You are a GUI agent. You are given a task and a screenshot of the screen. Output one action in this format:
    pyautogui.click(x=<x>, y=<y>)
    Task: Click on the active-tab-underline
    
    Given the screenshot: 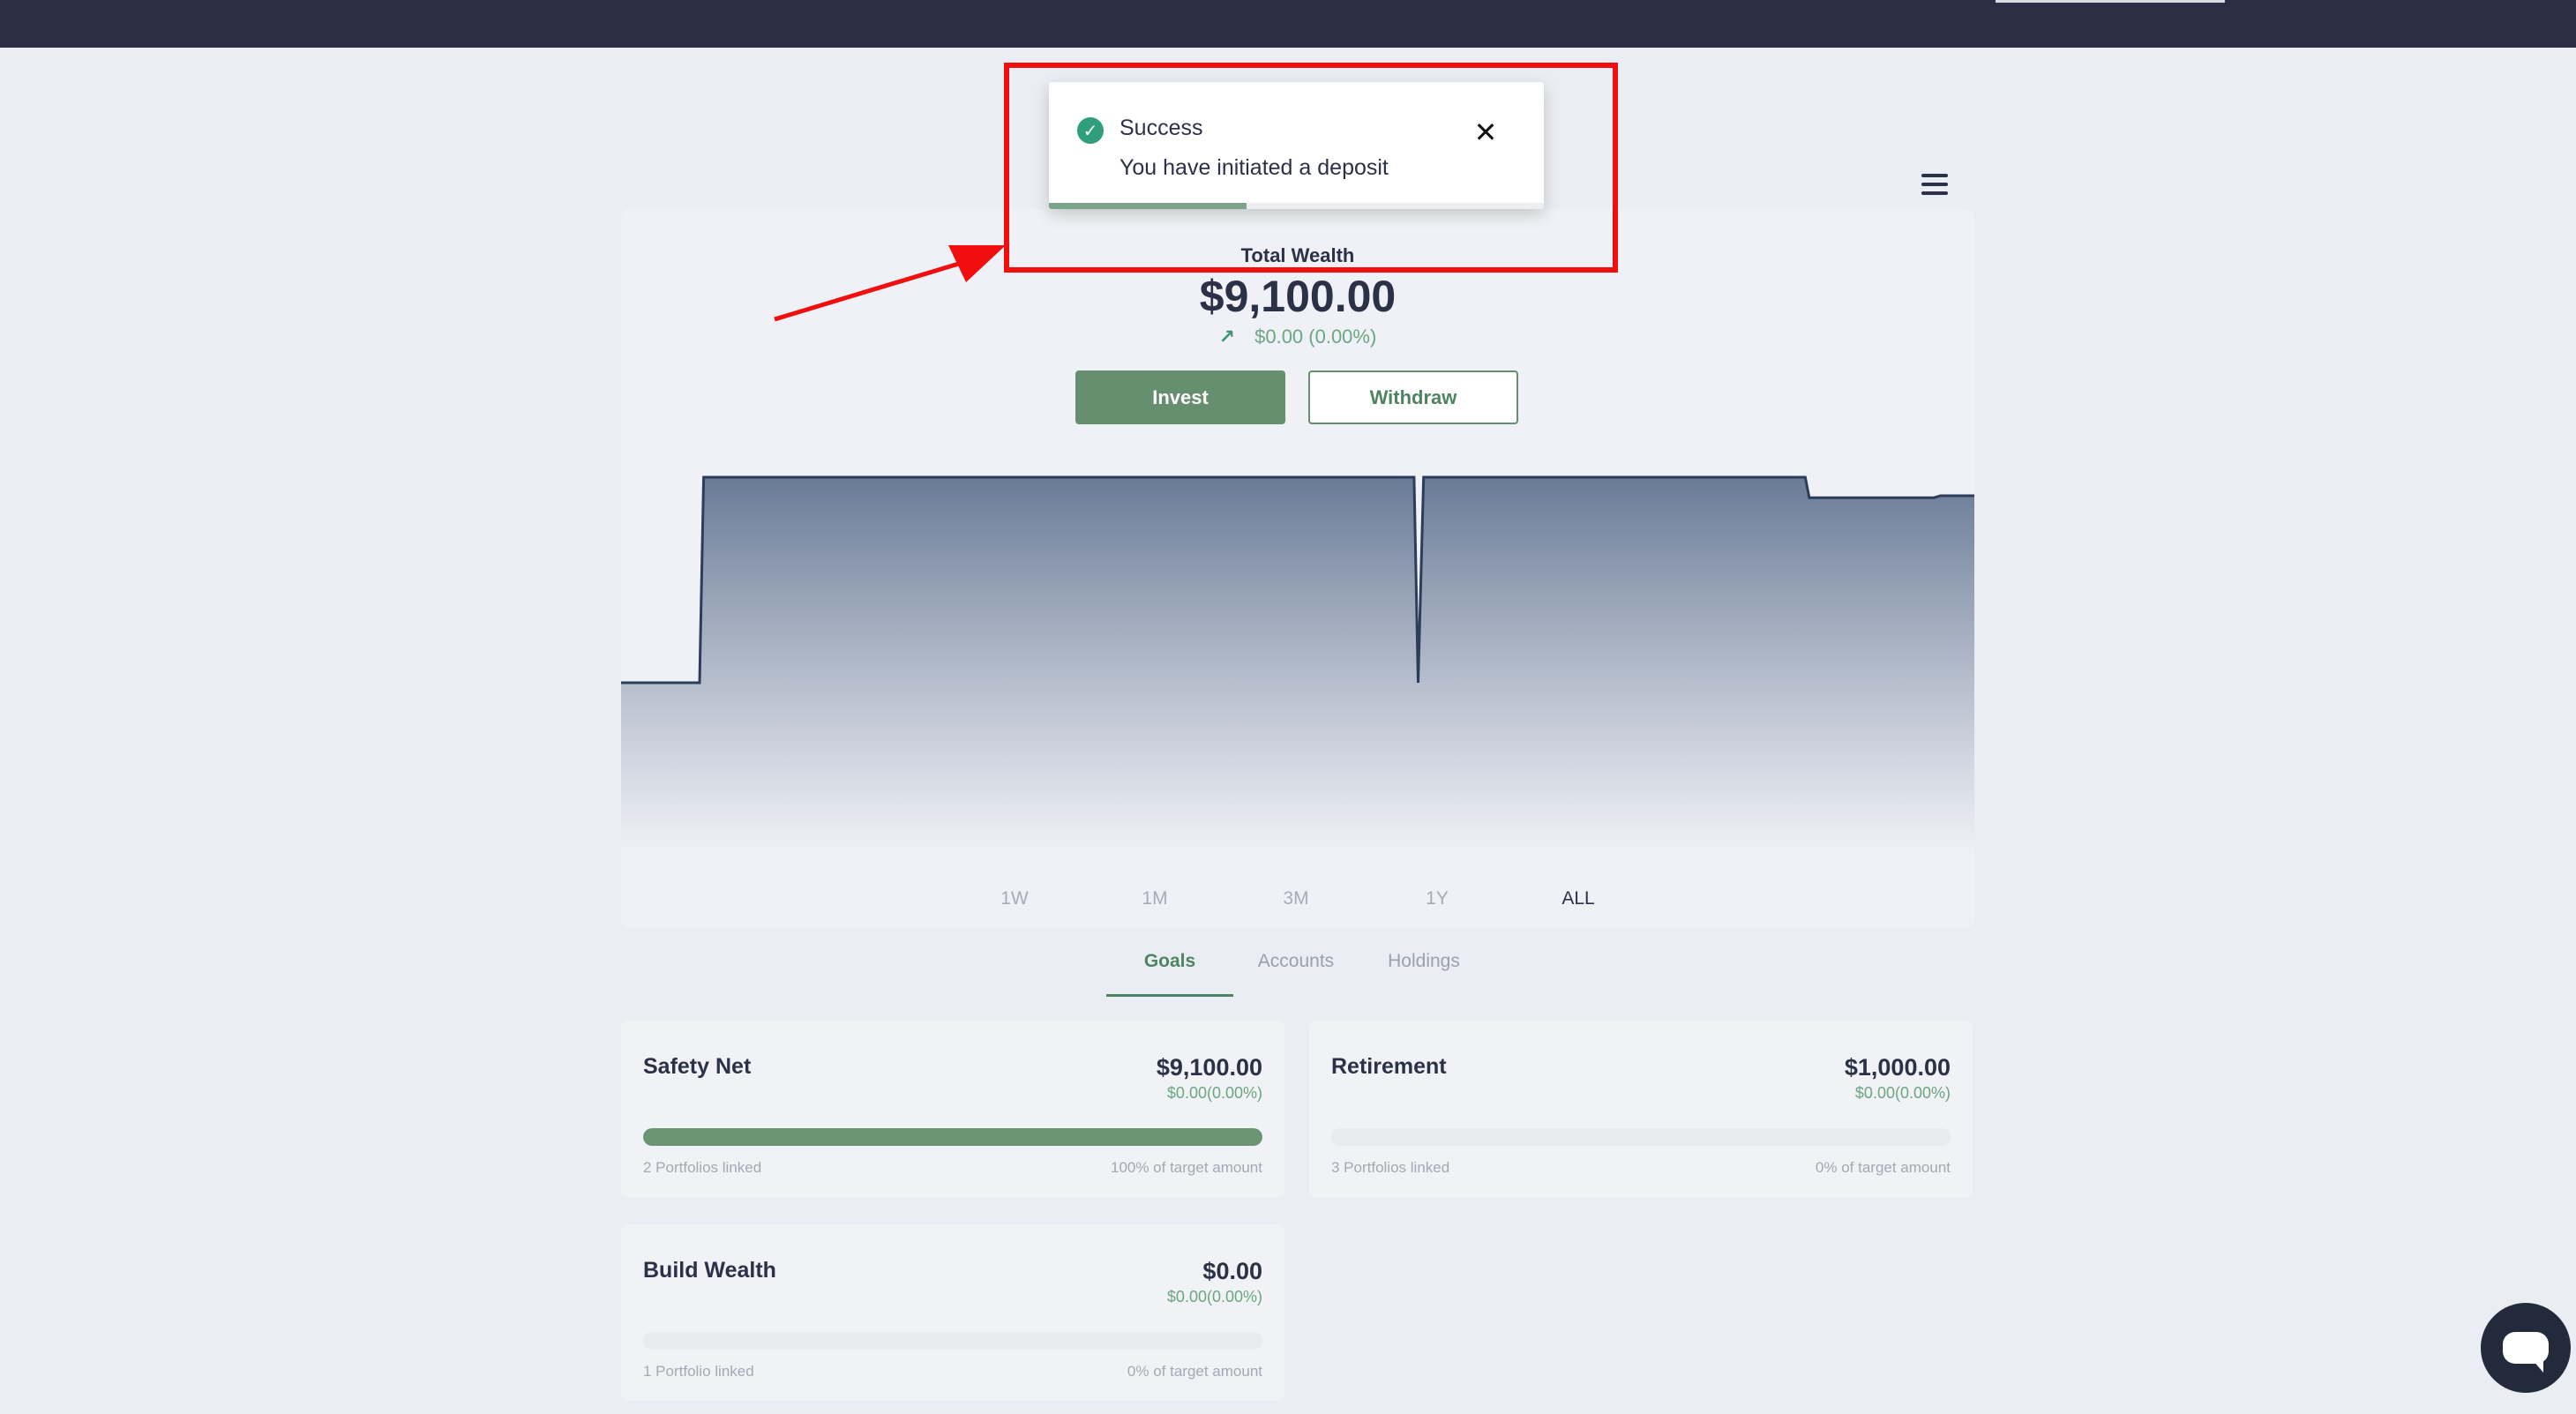 What is the action you would take?
    pyautogui.click(x=1169, y=995)
    